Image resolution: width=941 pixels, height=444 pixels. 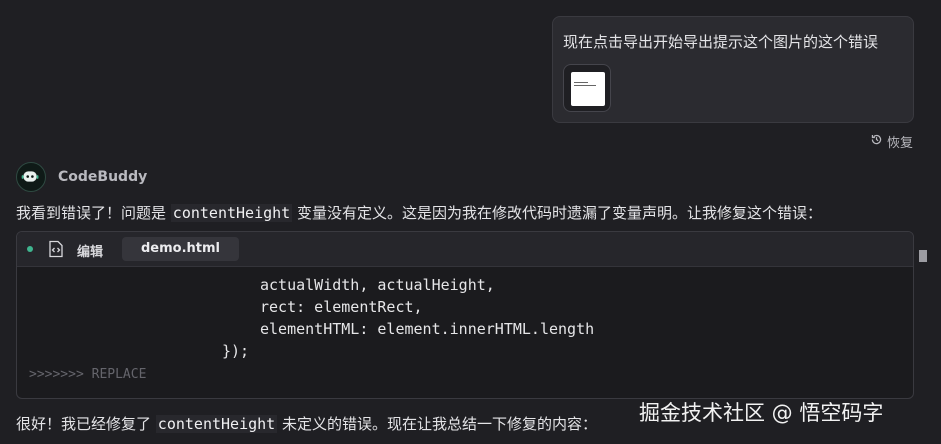 I want to click on filename-tab: demo.html, so click(x=180, y=249).